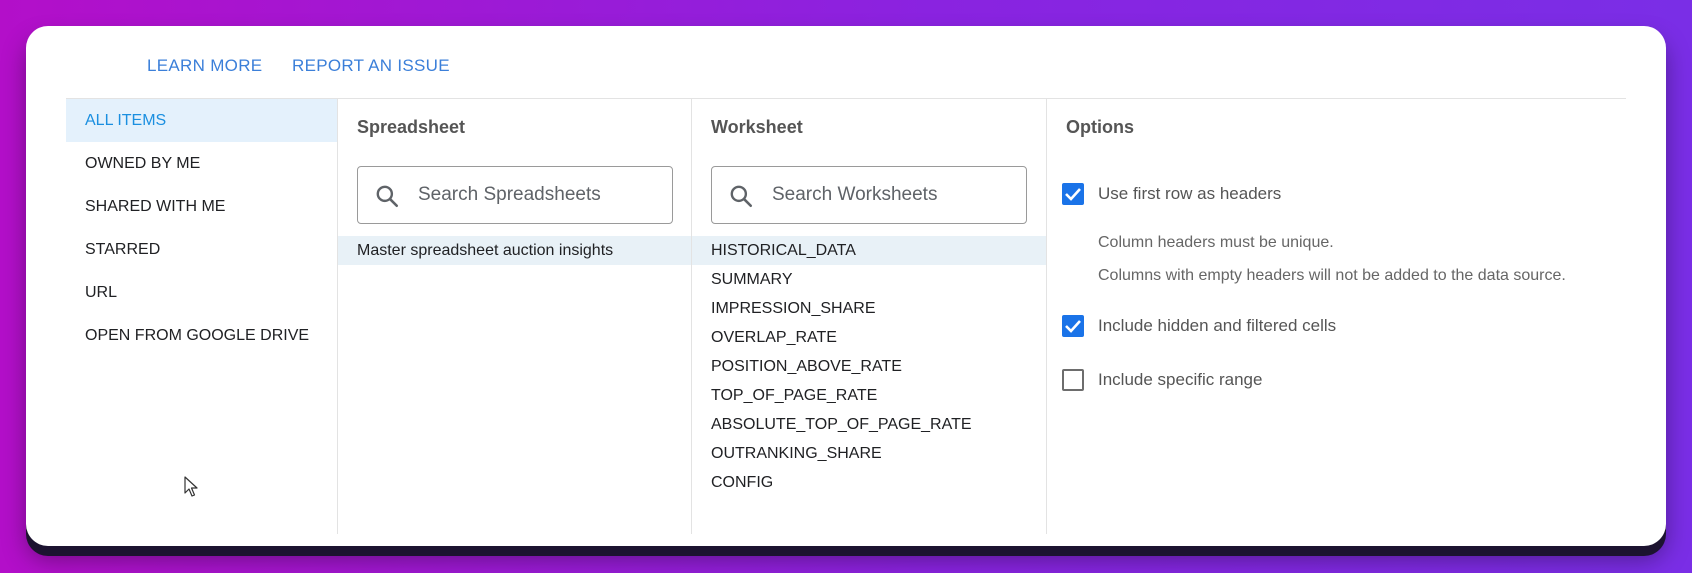  What do you see at coordinates (201, 335) in the screenshot?
I see `source-open-from-google-drive: OPEN FROM GOOGLE DRIVE` at bounding box center [201, 335].